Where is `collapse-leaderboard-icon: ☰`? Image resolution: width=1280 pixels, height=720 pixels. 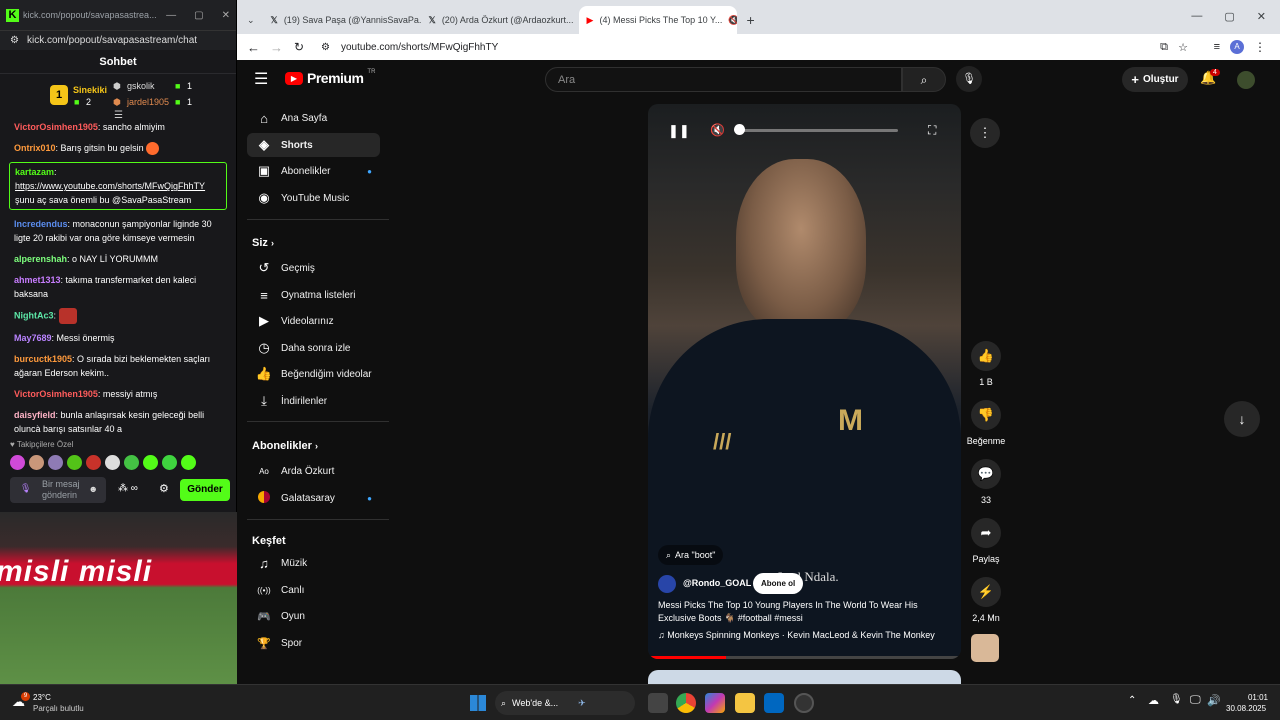 collapse-leaderboard-icon: ☰ is located at coordinates (118, 115).